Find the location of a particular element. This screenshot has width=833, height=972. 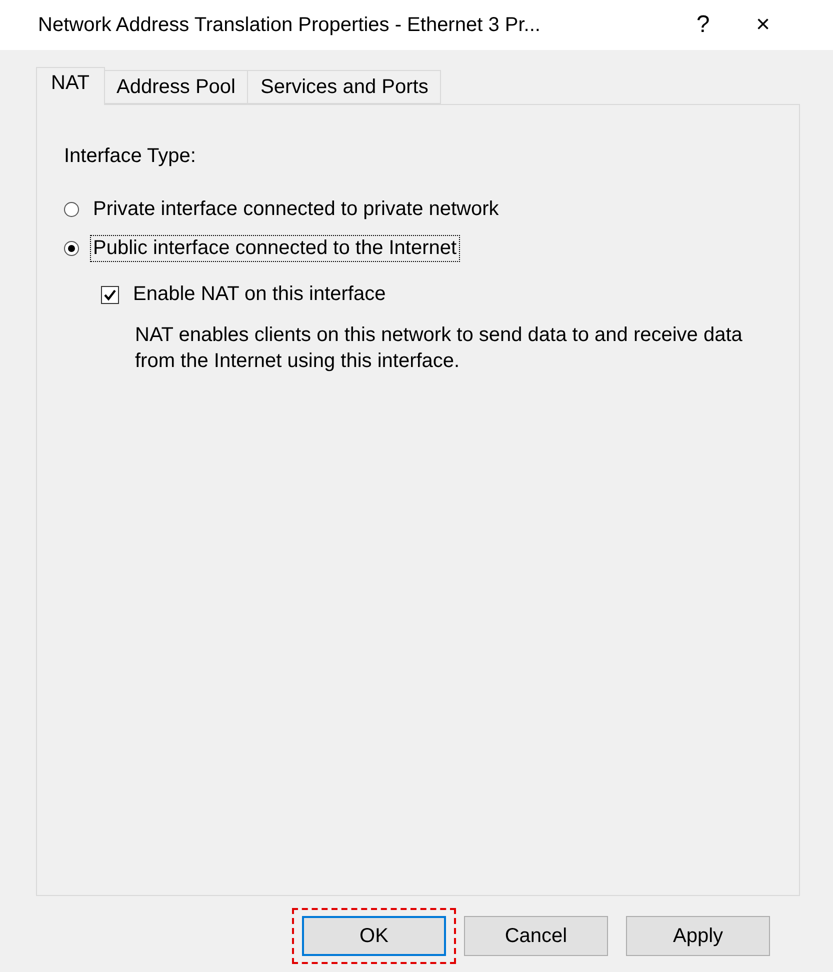

check-icon is located at coordinates (110, 295).